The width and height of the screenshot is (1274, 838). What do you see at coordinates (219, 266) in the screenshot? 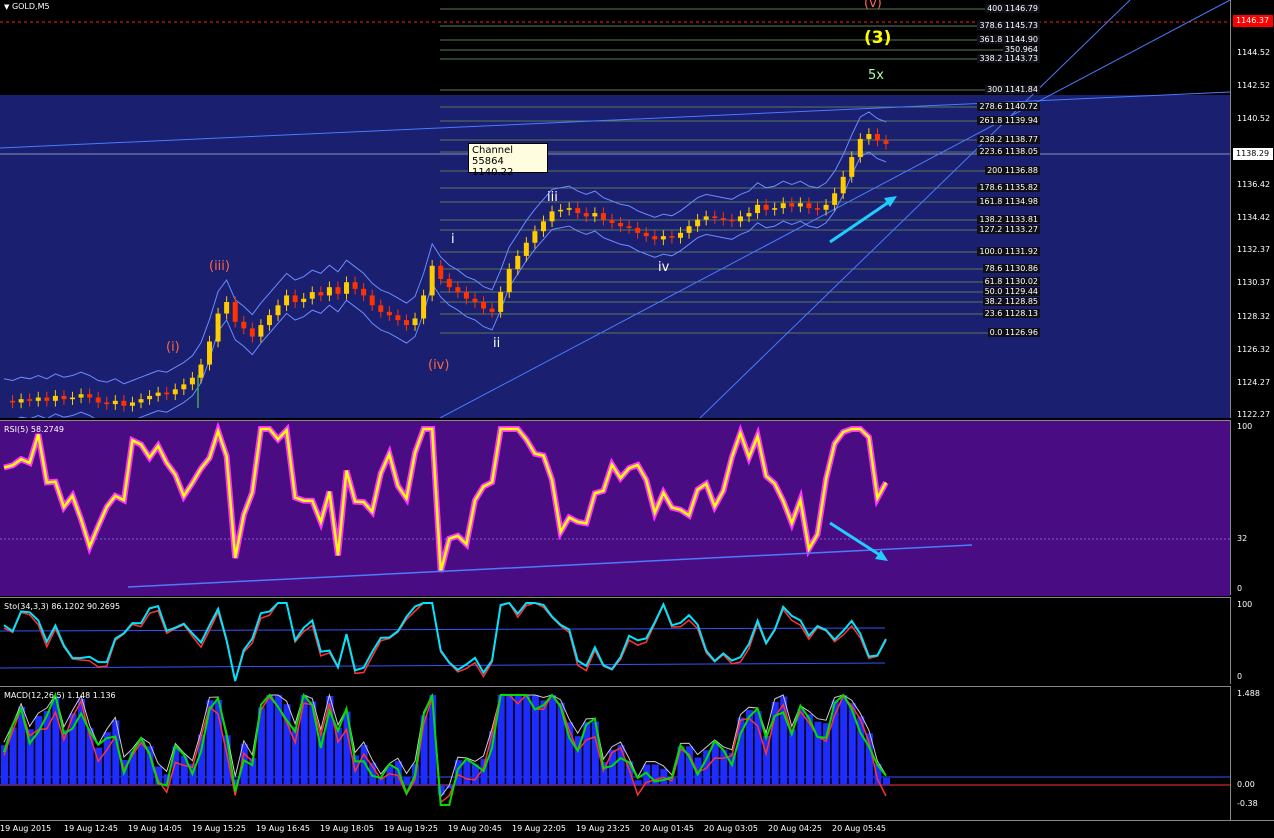
I see `wave-label: (iii)` at bounding box center [219, 266].